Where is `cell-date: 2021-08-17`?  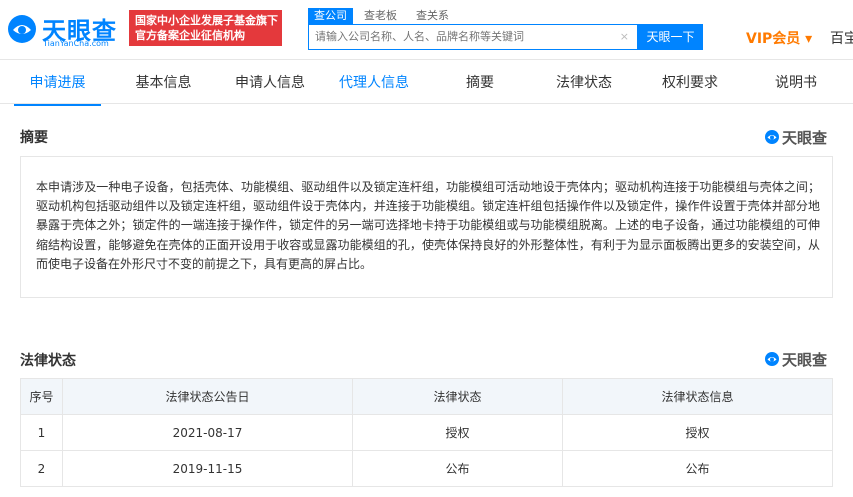 cell-date: 2021-08-17 is located at coordinates (207, 432).